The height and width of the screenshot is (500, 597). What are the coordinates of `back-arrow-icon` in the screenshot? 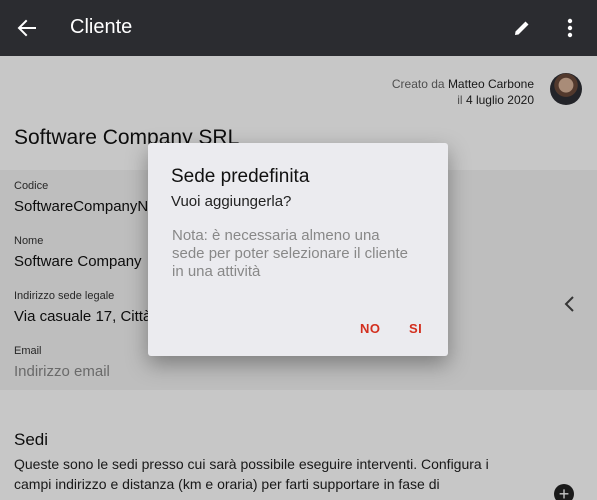 It's located at (27, 28).